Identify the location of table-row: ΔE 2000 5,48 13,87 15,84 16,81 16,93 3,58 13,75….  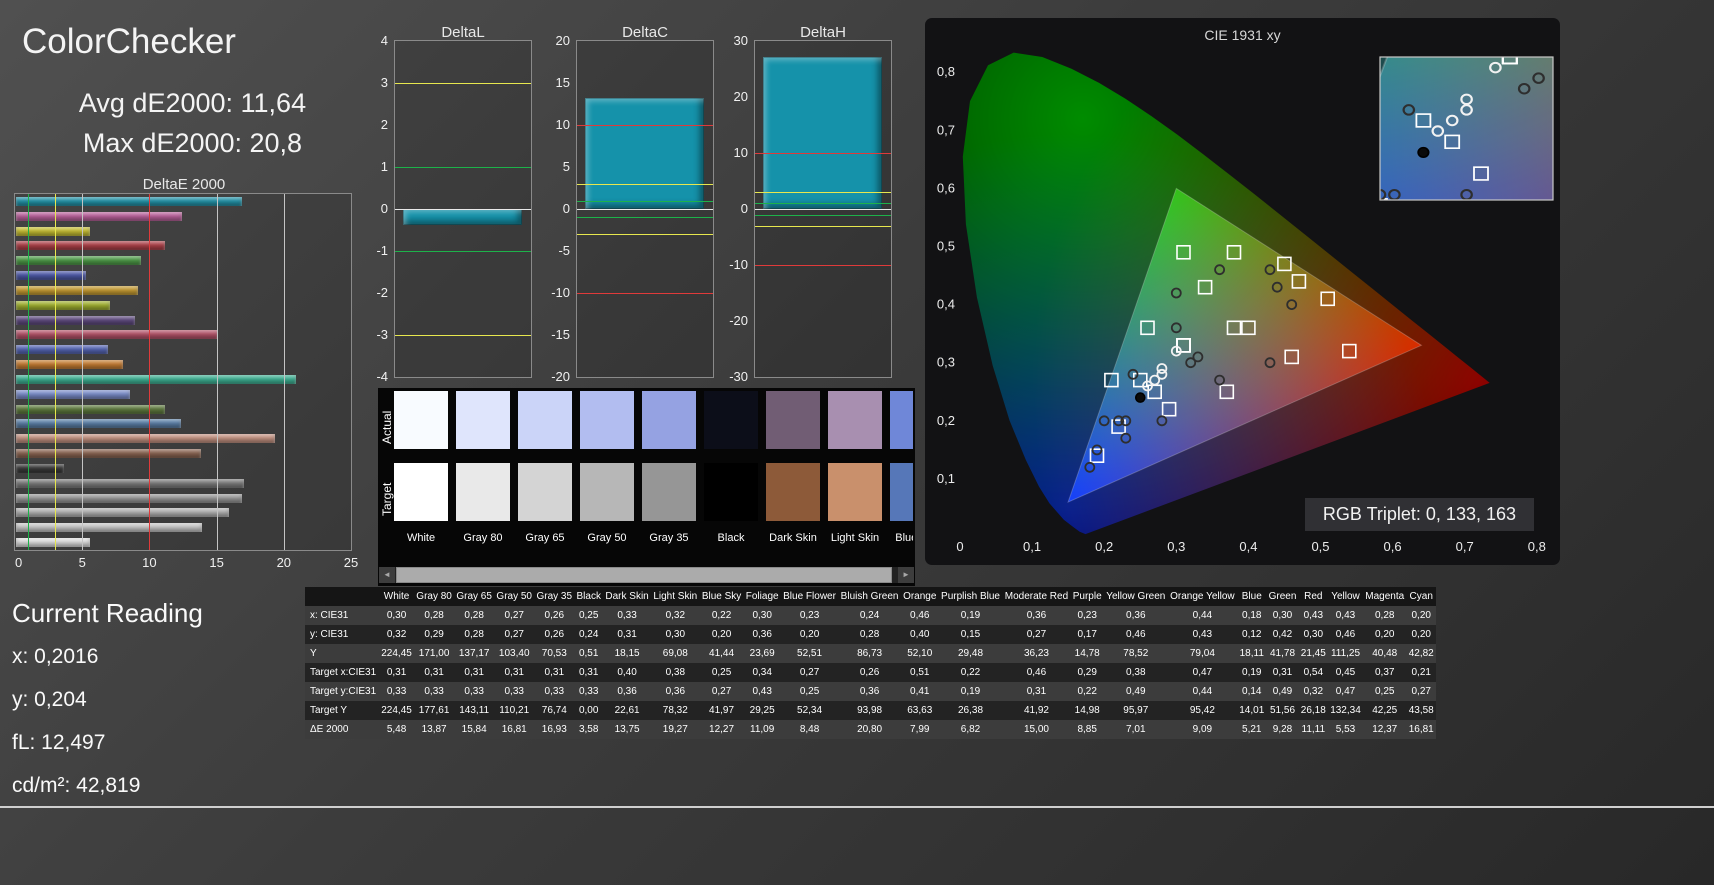
(870, 729).